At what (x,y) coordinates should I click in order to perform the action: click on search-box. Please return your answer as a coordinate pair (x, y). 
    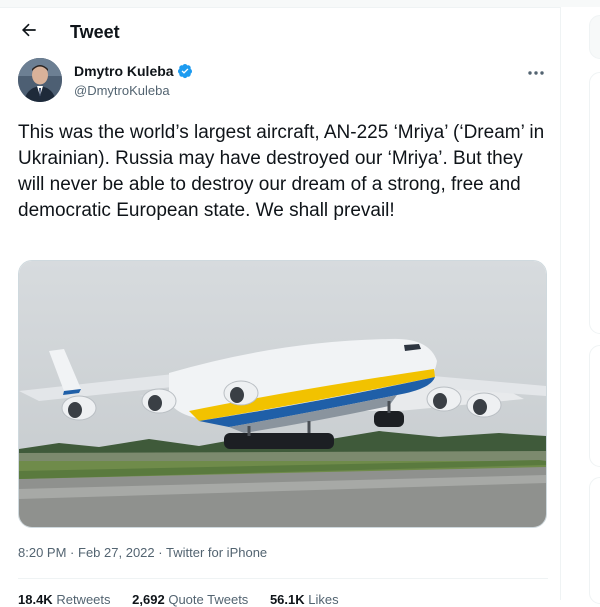
    Looking at the image, I should click on (594, 37).